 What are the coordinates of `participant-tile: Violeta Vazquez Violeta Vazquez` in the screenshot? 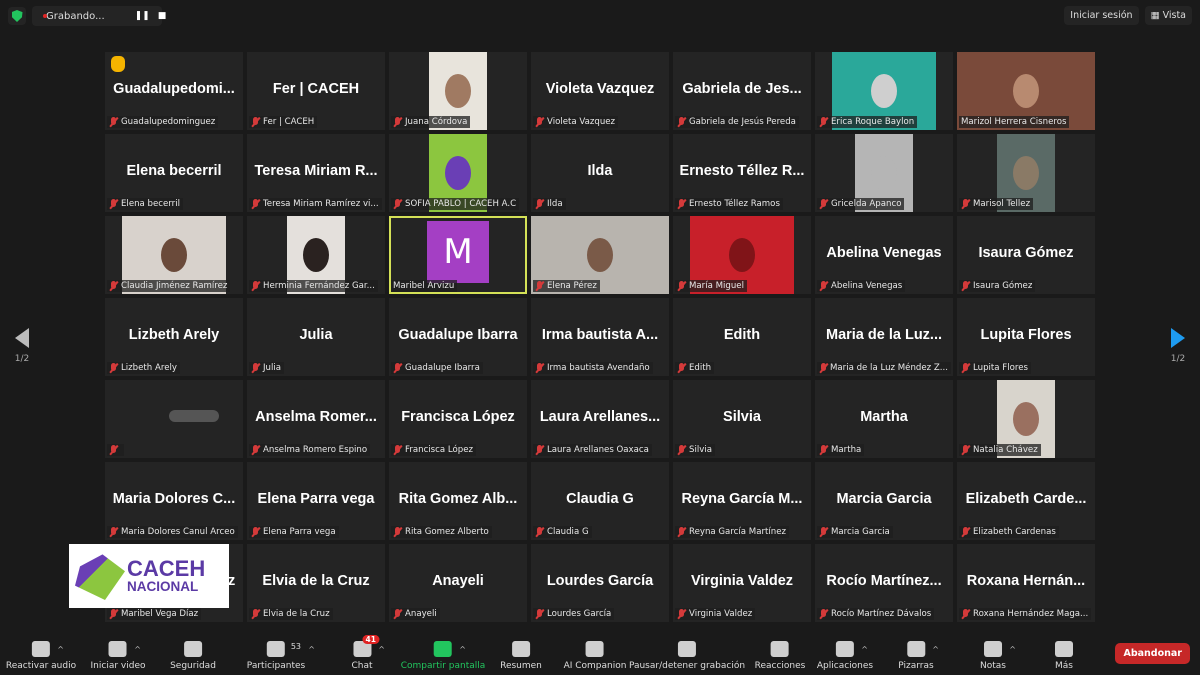 It's located at (600, 91).